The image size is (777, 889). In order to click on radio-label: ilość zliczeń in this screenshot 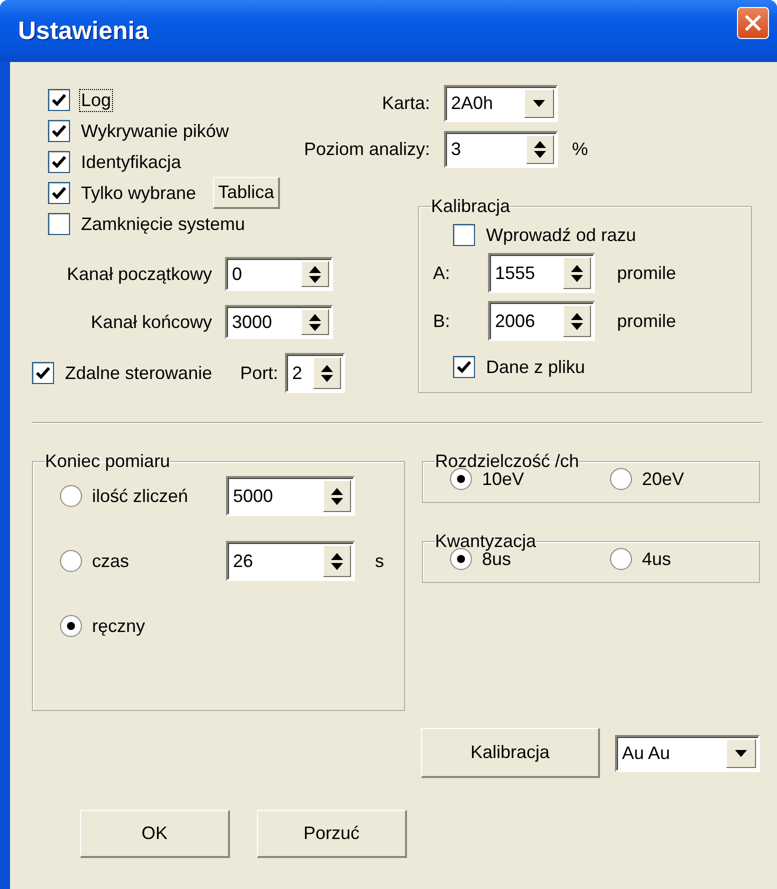, I will do `click(140, 496)`.